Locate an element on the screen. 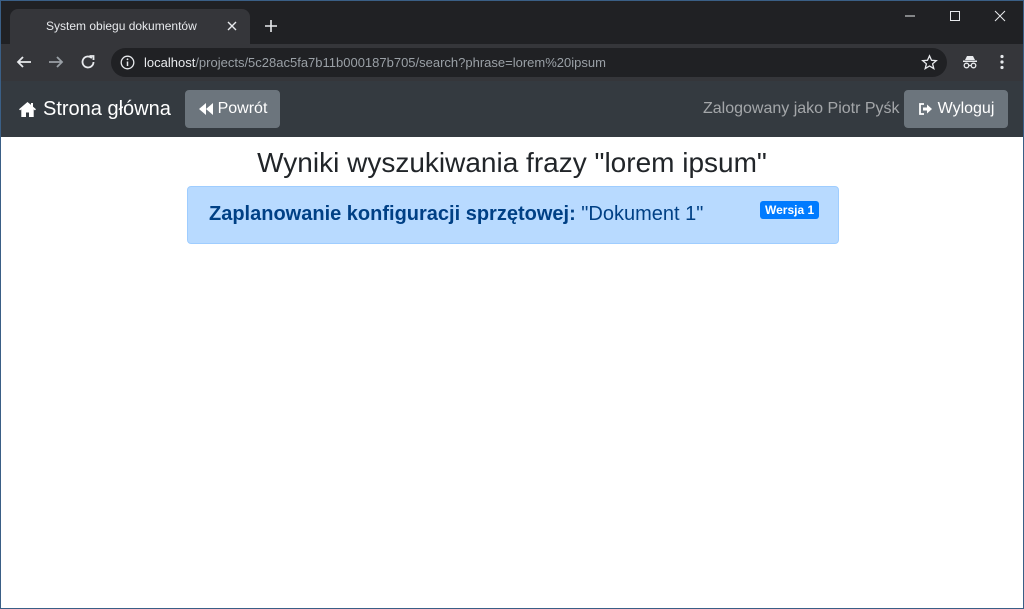  reload-icon is located at coordinates (88, 62).